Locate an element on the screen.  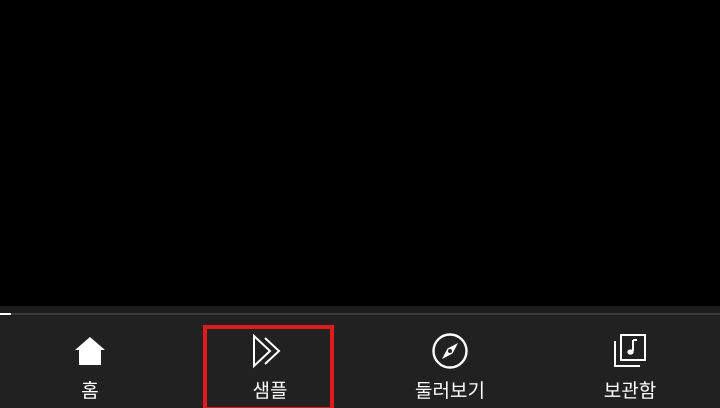
nav-item-library: 보관함 is located at coordinates (630, 362).